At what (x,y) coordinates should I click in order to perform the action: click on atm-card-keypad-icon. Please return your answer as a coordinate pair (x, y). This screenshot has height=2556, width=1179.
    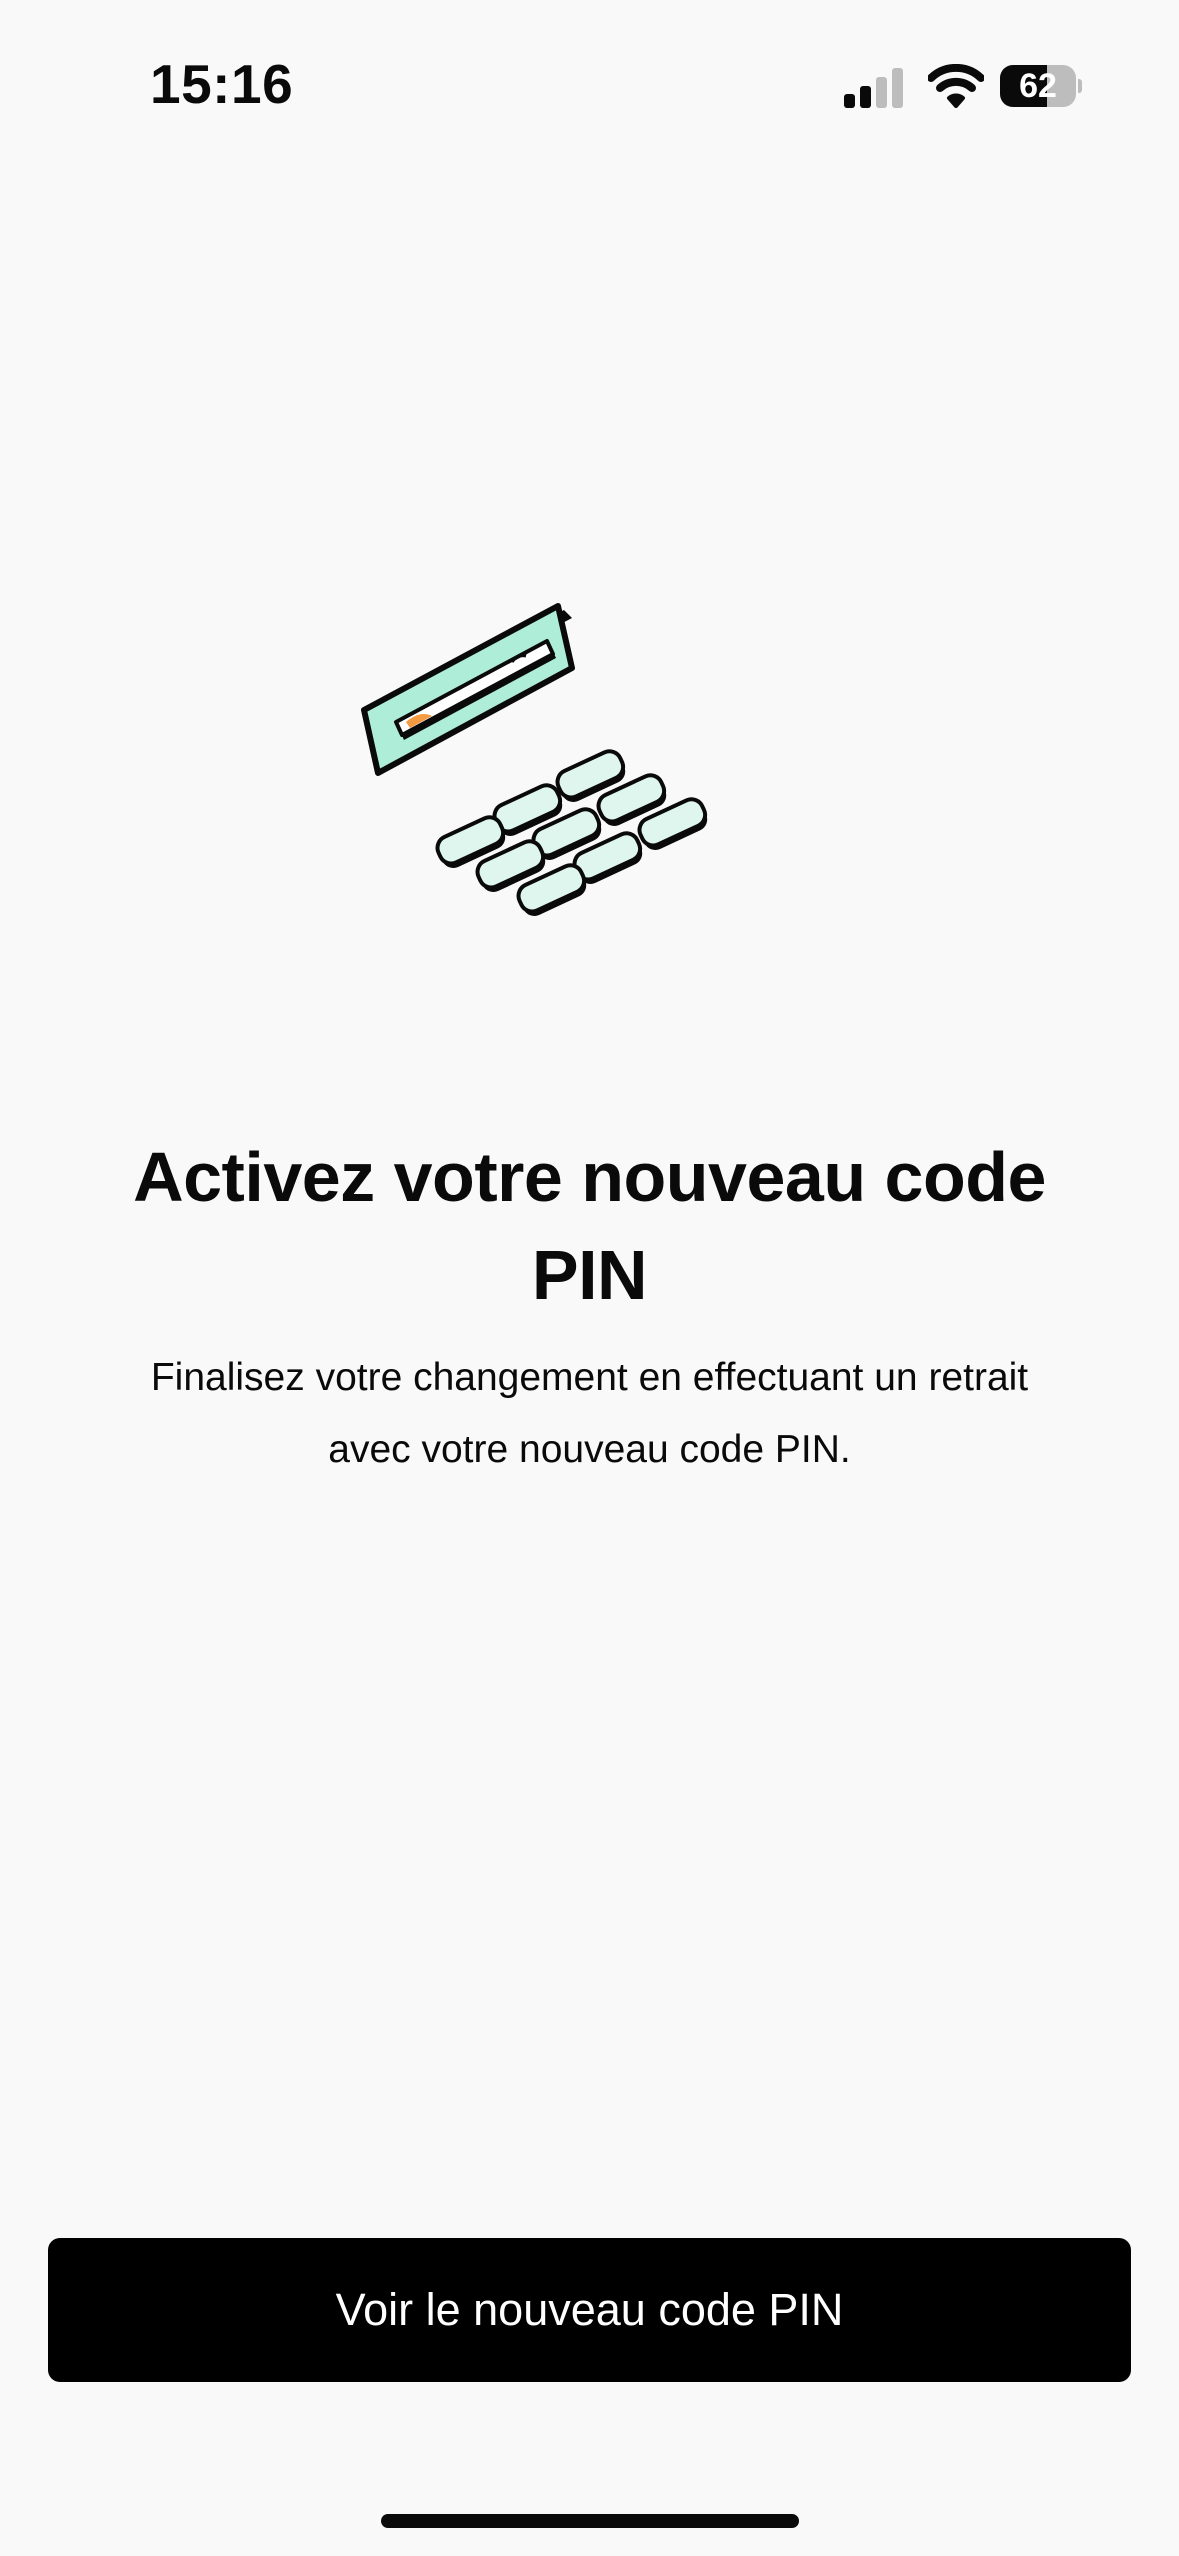
    Looking at the image, I should click on (534, 760).